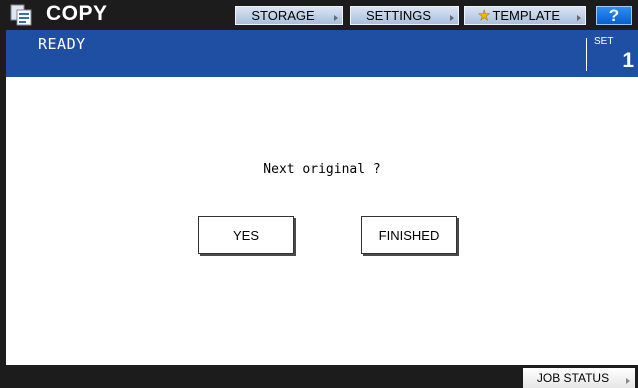  I want to click on set-label: SET, so click(604, 41).